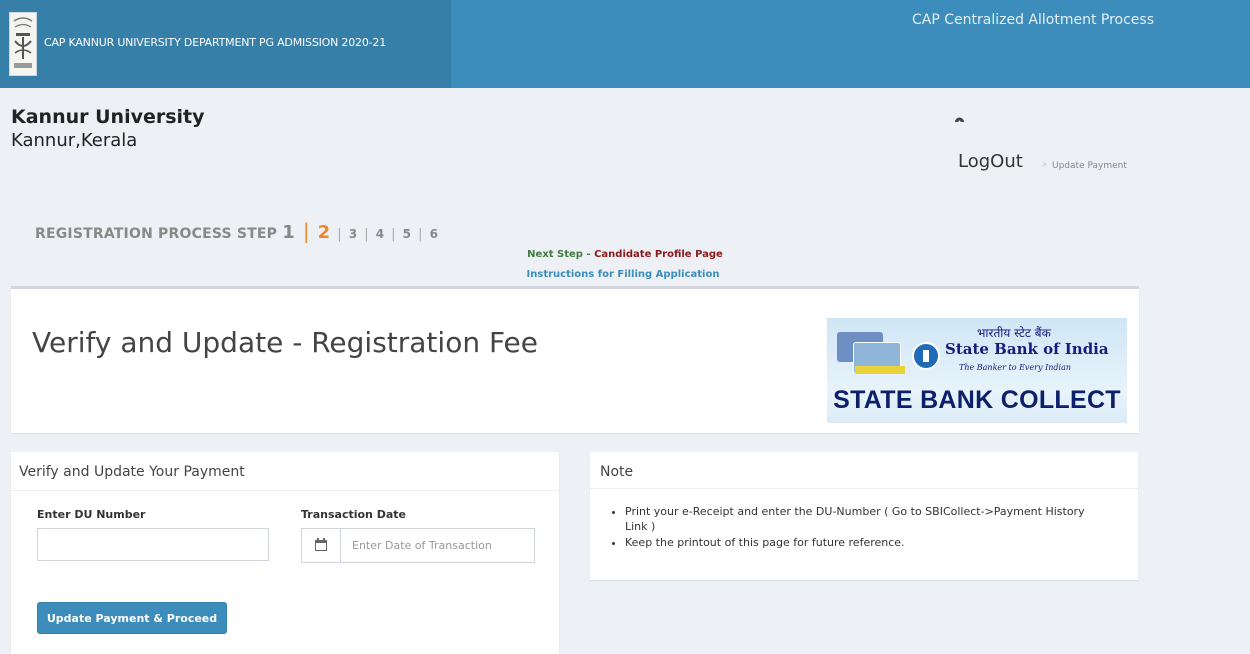 This screenshot has width=1250, height=654. Describe the element at coordinates (156, 234) in the screenshot. I see `steps-label: REGISTRATION PROCESS STEP` at that location.